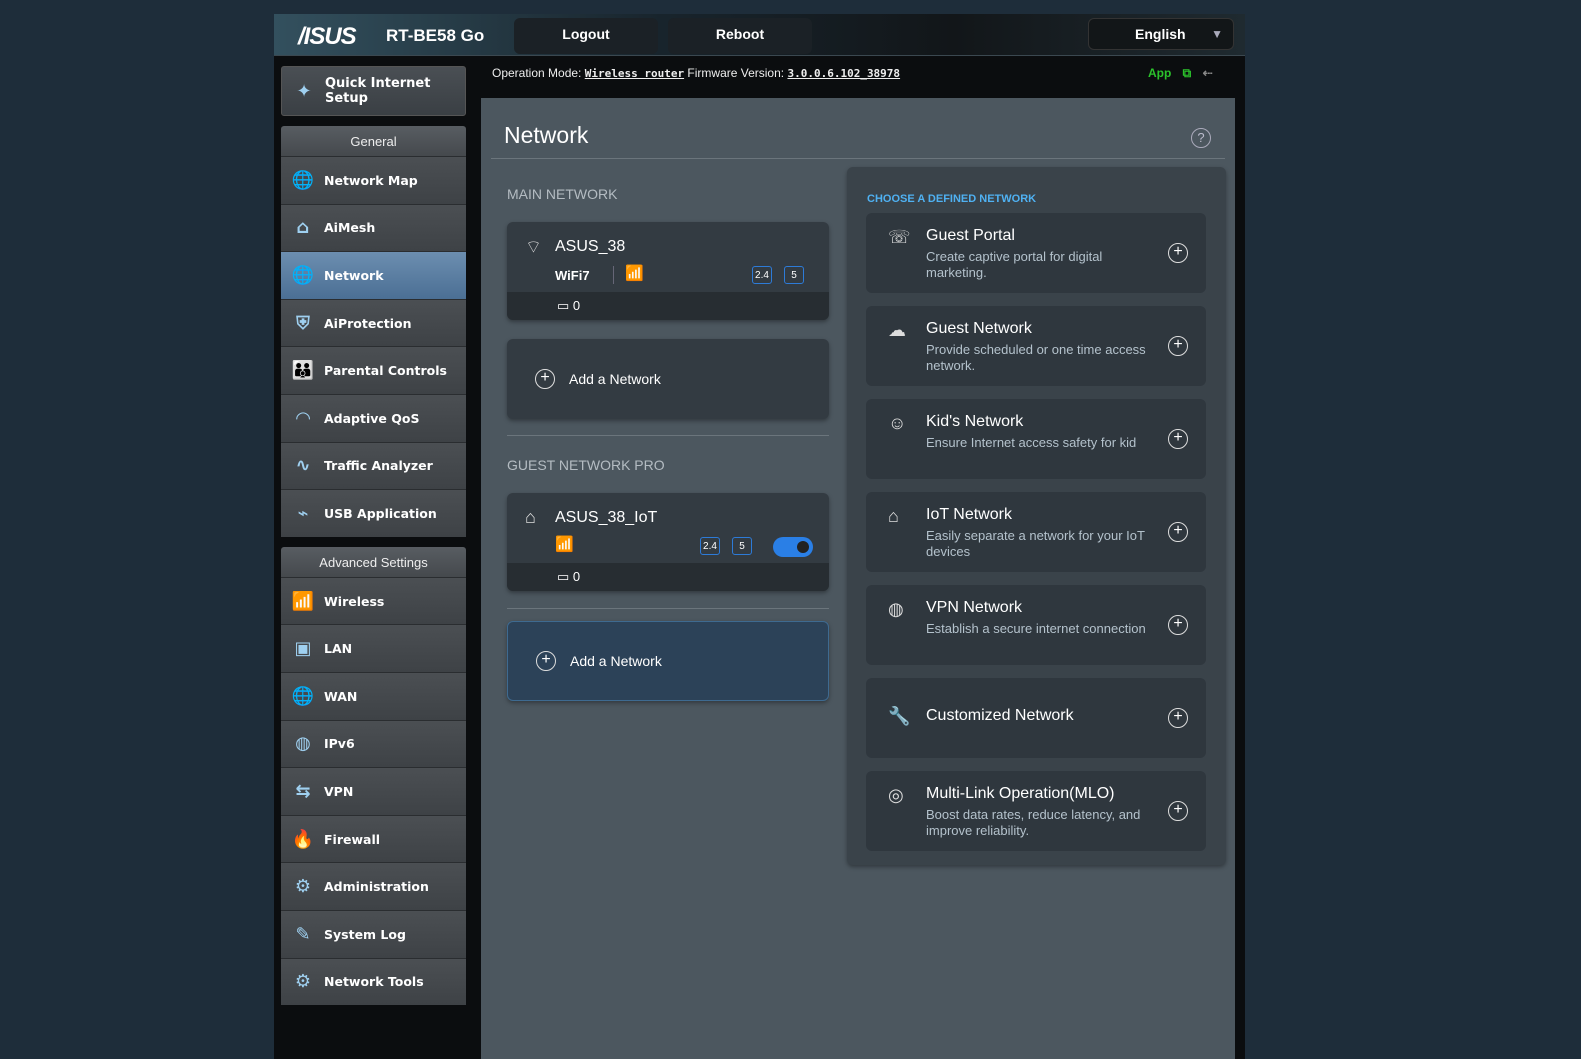 Image resolution: width=1581 pixels, height=1059 pixels. I want to click on sidebar-item-wan: 🌐 WAN, so click(373, 695).